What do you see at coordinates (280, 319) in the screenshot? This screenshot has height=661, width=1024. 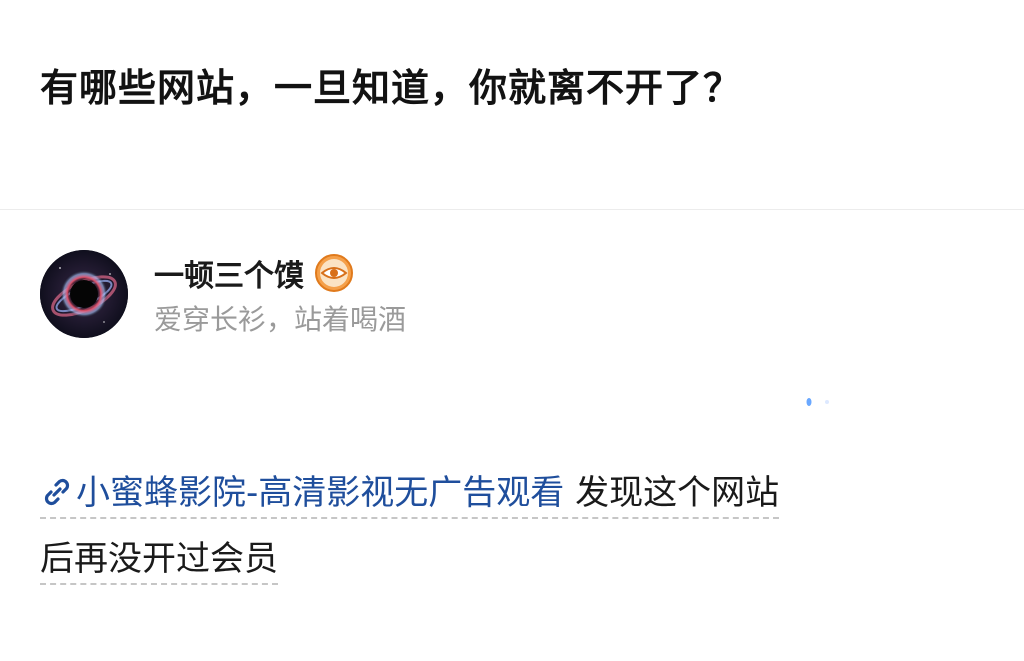 I see `author-bio: 爱穿长衫，站着喝酒` at bounding box center [280, 319].